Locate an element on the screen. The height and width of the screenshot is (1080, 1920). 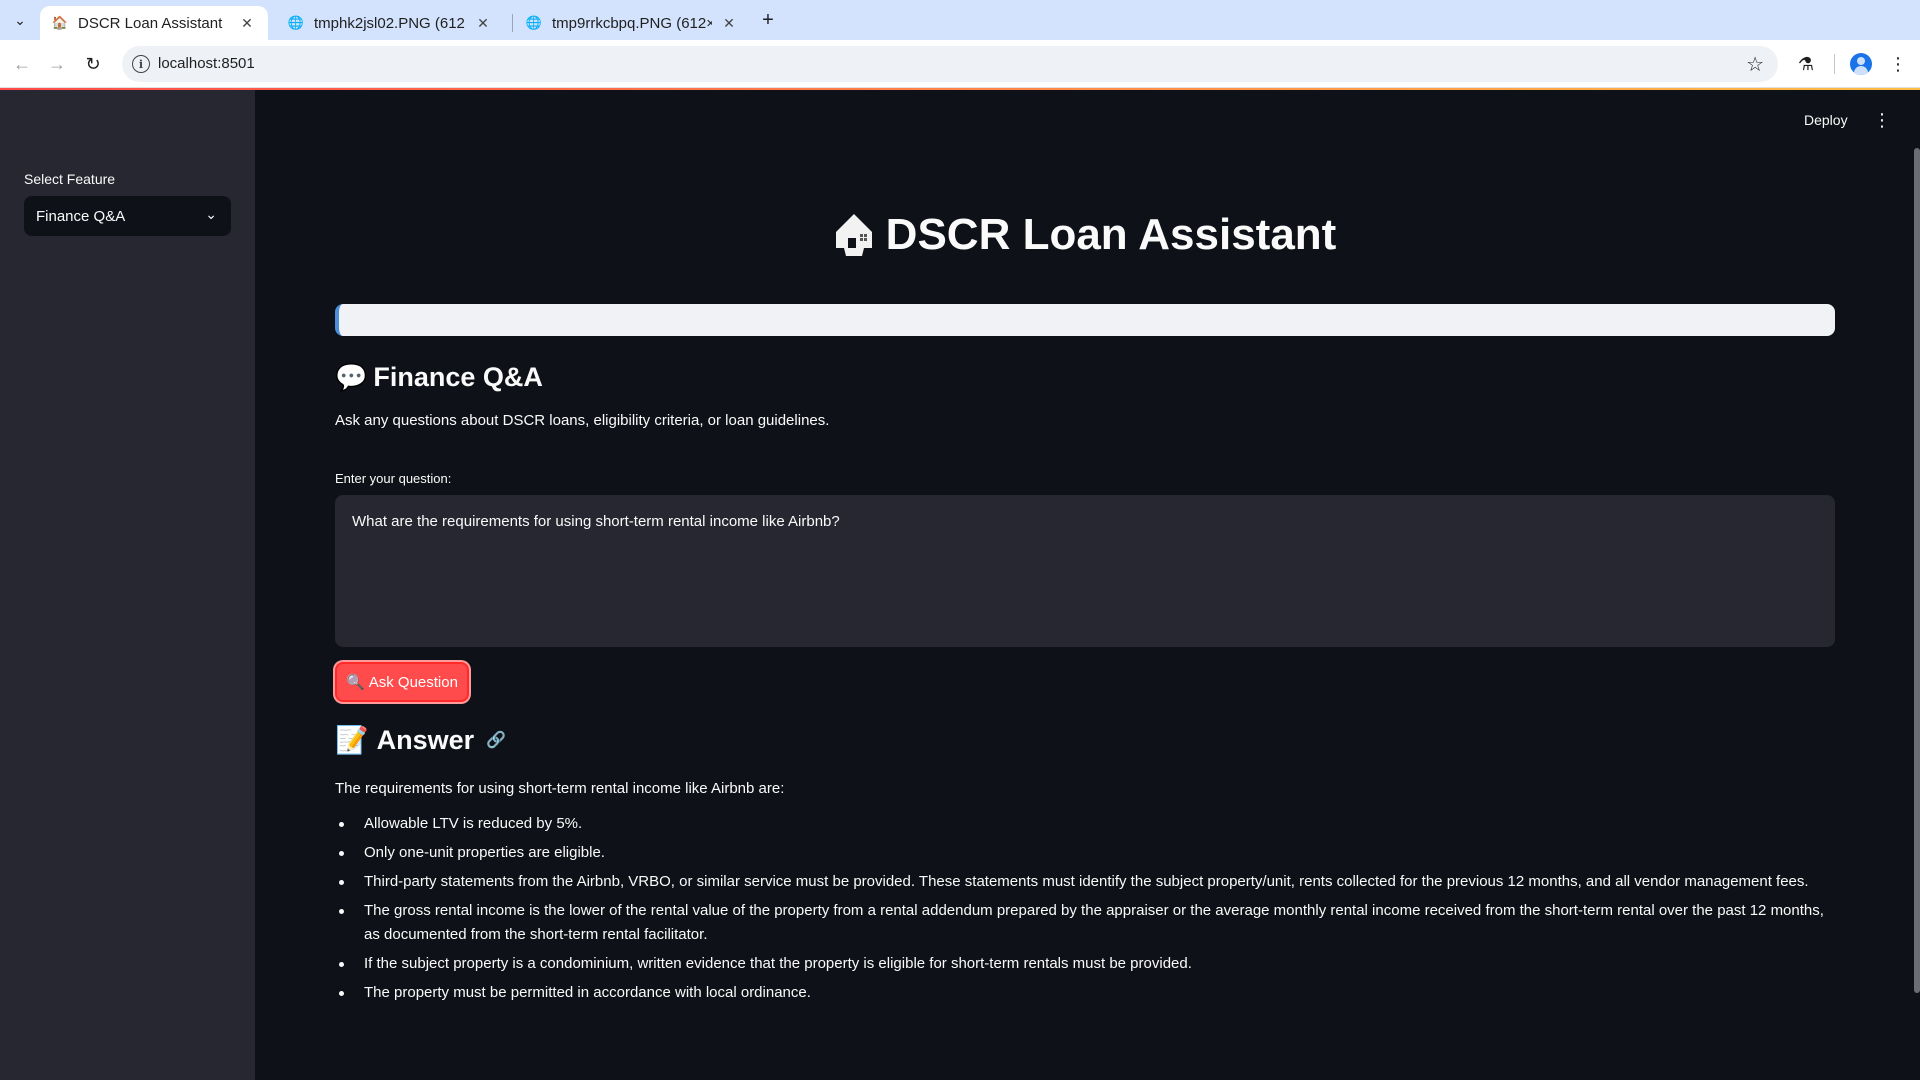
section-title: 💬 Finance Q&A is located at coordinates (439, 377).